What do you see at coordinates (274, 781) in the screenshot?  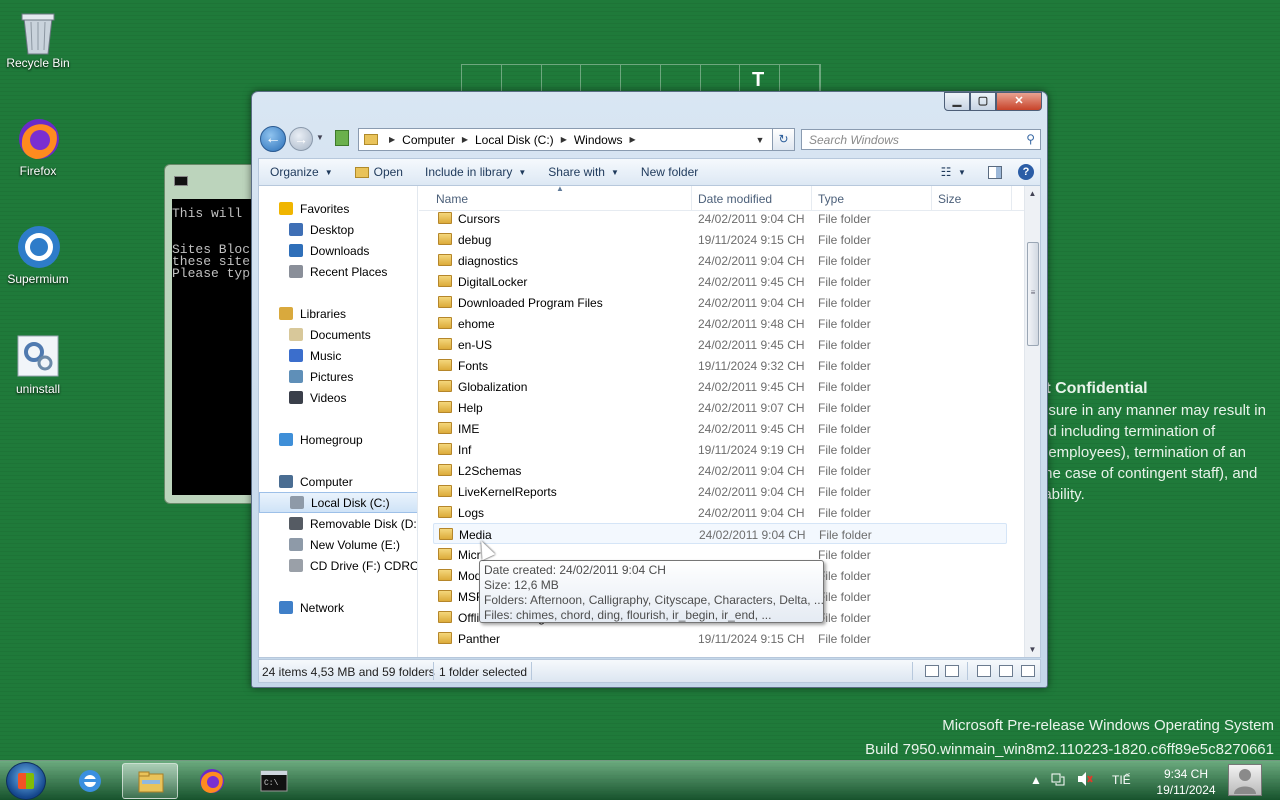 I see `taskbar-command-prompt: C:\` at bounding box center [274, 781].